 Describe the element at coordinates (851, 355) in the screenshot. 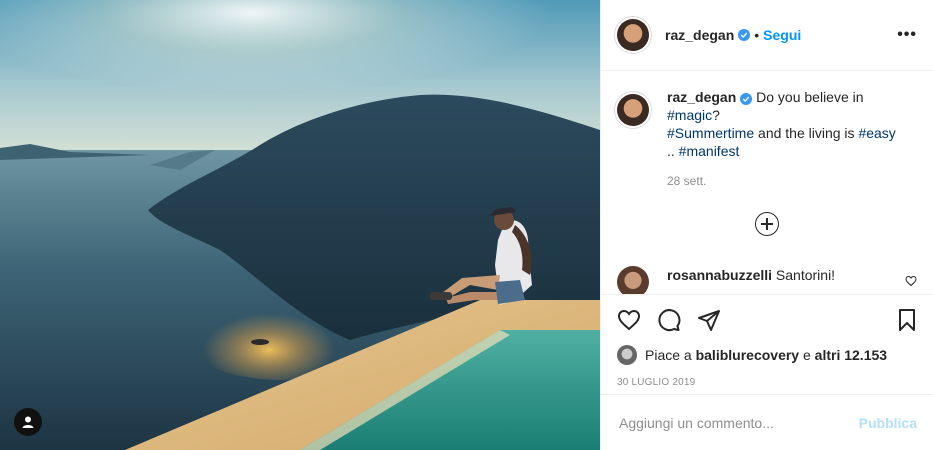

I see `likes-count: altri 12.153` at that location.